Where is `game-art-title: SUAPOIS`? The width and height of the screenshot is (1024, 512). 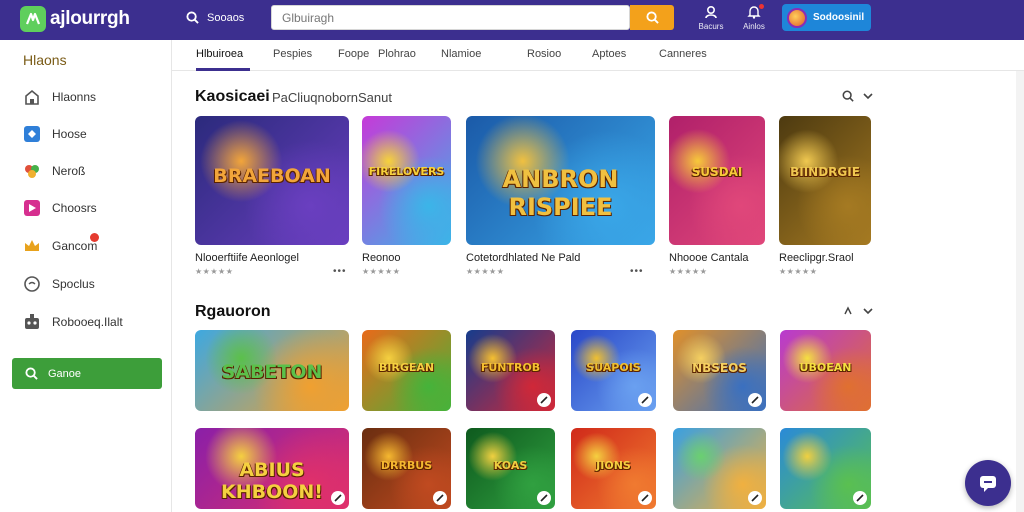 game-art-title: SUAPOIS is located at coordinates (613, 367).